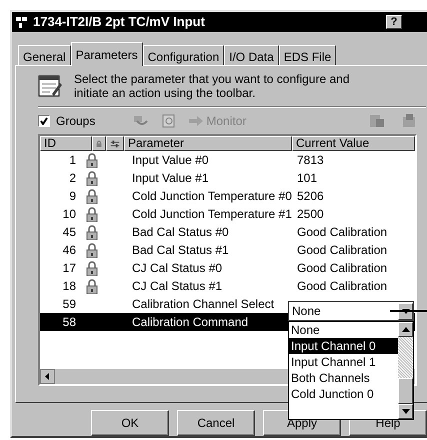  What do you see at coordinates (353, 143) in the screenshot?
I see `column-header: Current Value` at bounding box center [353, 143].